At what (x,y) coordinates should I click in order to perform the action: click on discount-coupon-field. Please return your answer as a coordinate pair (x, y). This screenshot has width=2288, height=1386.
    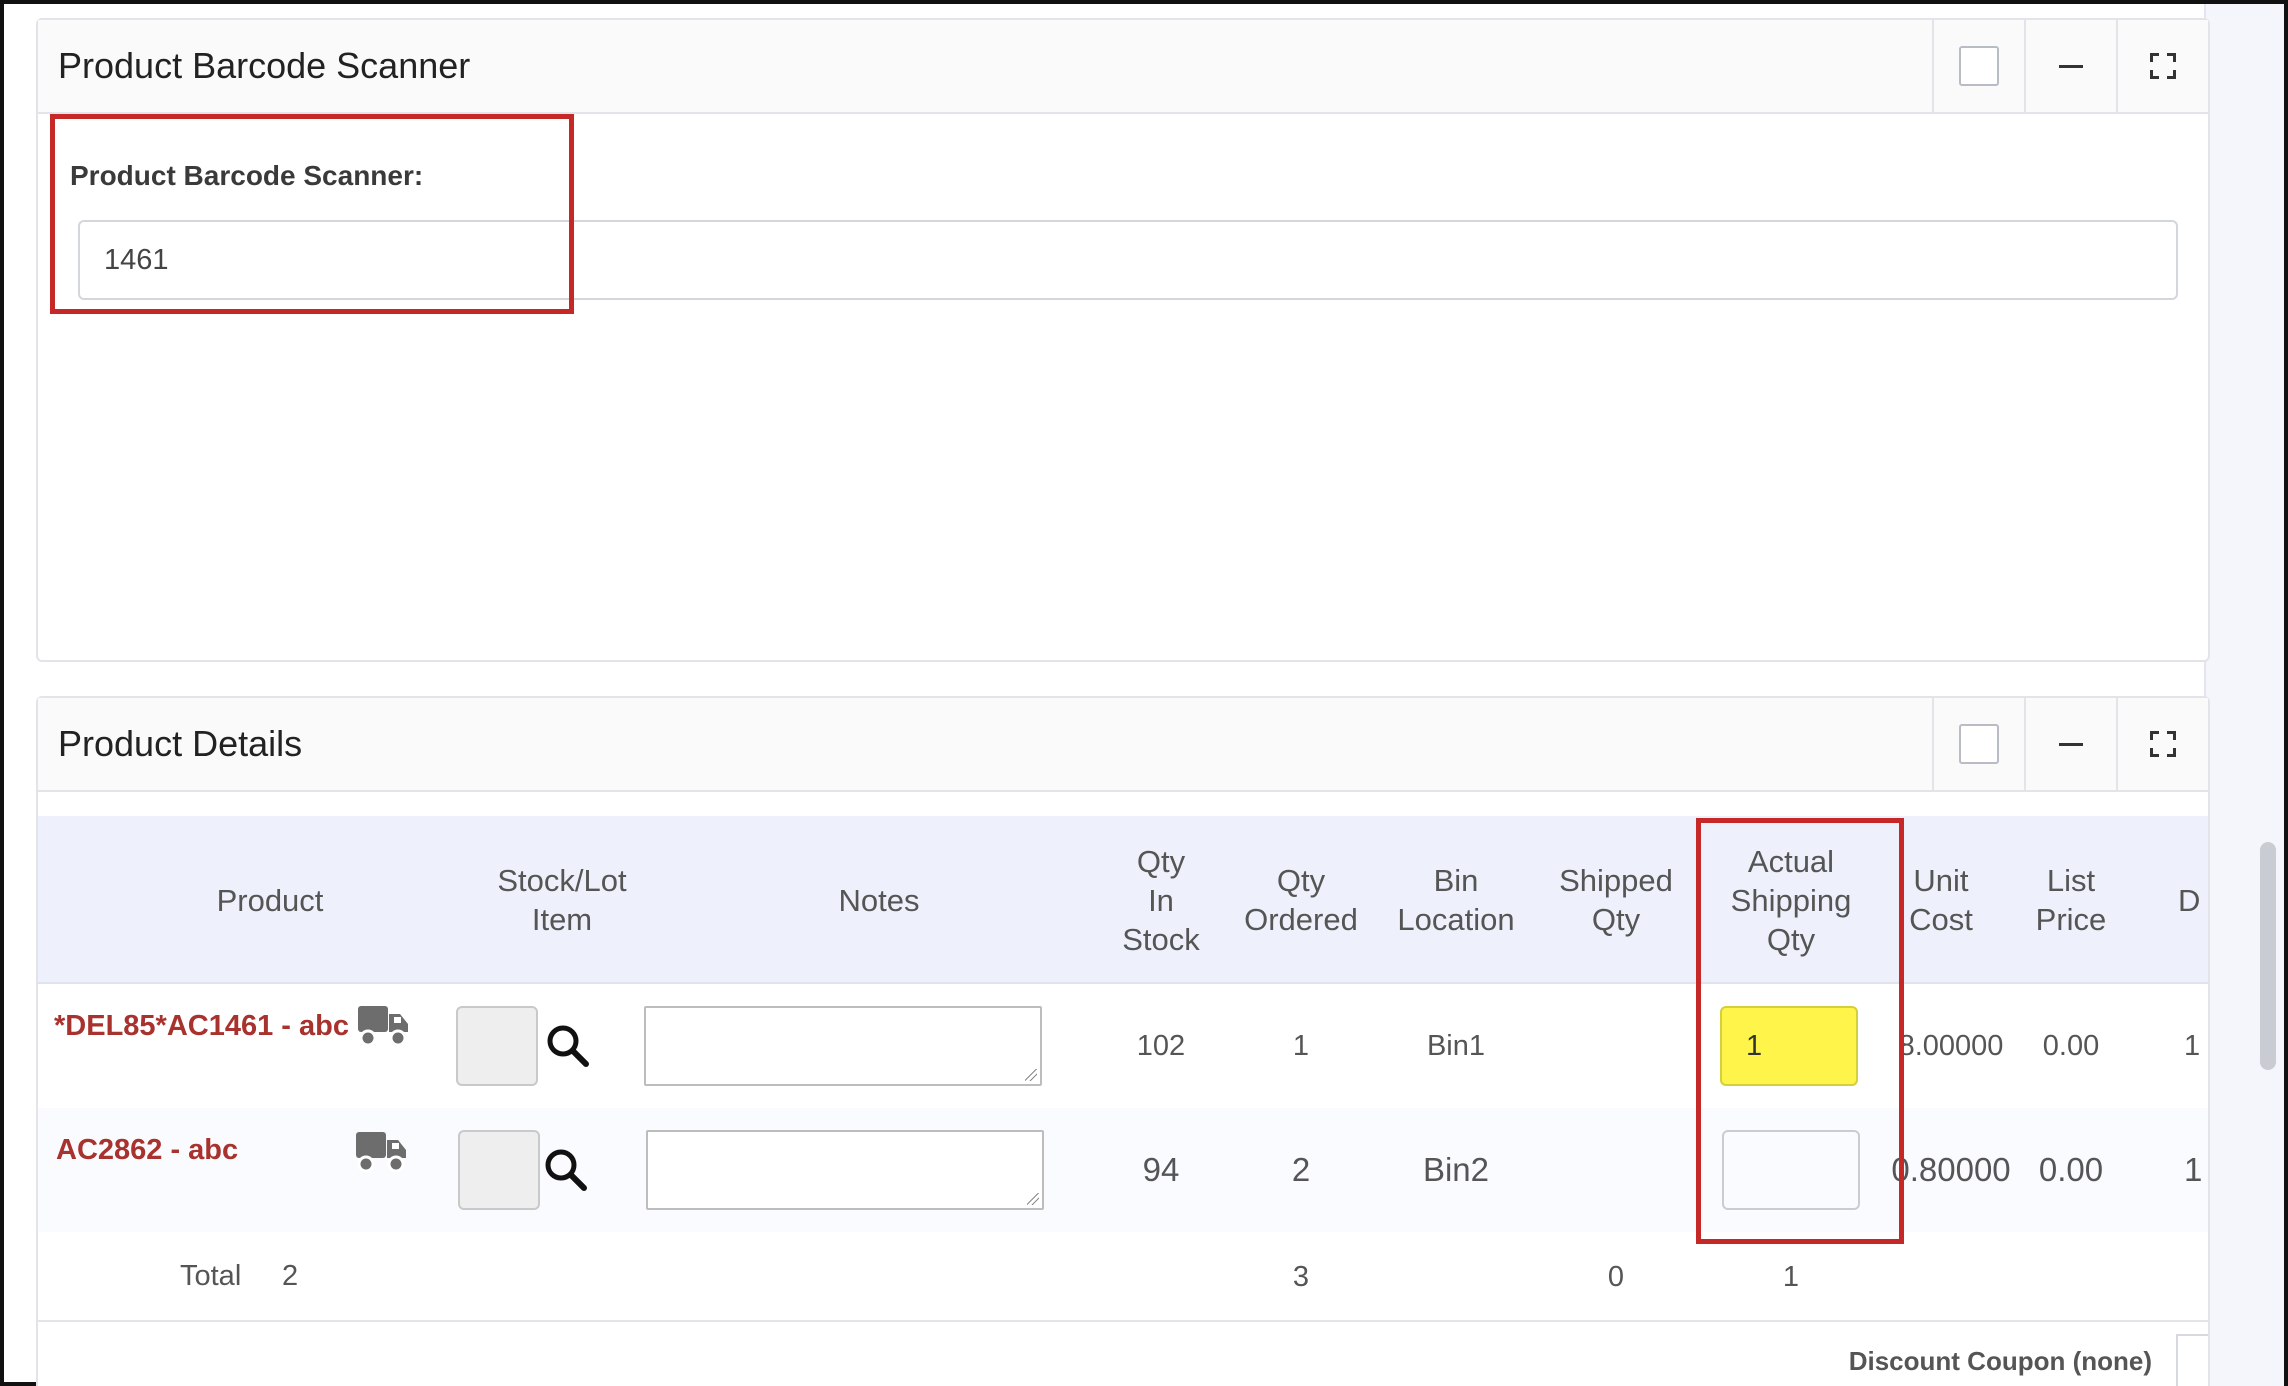
    Looking at the image, I should click on (2192, 1360).